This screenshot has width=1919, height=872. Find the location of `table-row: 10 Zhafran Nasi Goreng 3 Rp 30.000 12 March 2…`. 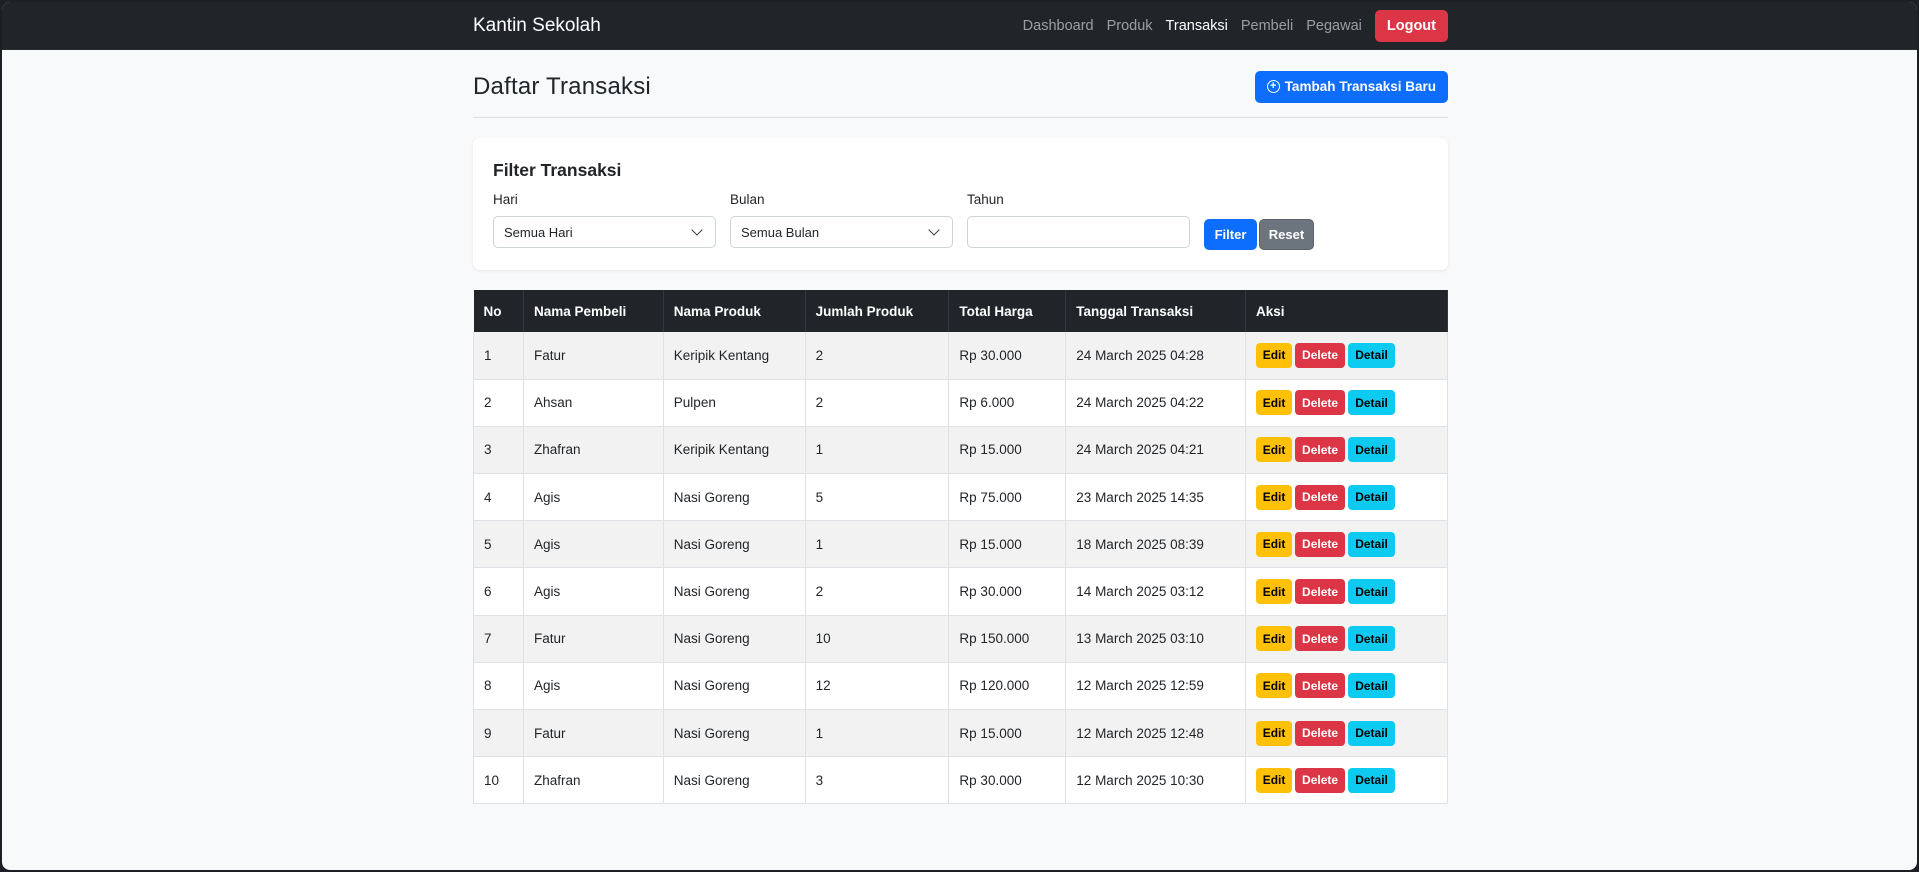

table-row: 10 Zhafran Nasi Goreng 3 Rp 30.000 12 March 2… is located at coordinates (960, 780).